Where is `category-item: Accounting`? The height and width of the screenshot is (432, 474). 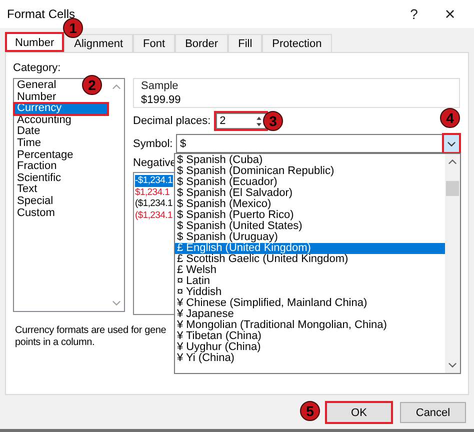
category-item: Accounting is located at coordinates (43, 120).